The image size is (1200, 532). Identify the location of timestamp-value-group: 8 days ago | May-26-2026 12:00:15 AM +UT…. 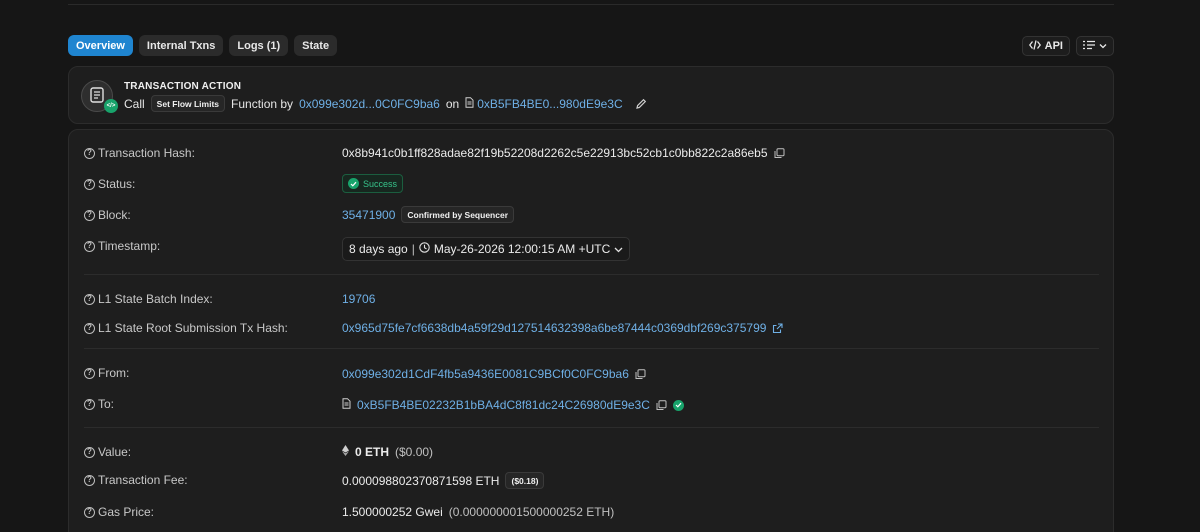
(486, 249).